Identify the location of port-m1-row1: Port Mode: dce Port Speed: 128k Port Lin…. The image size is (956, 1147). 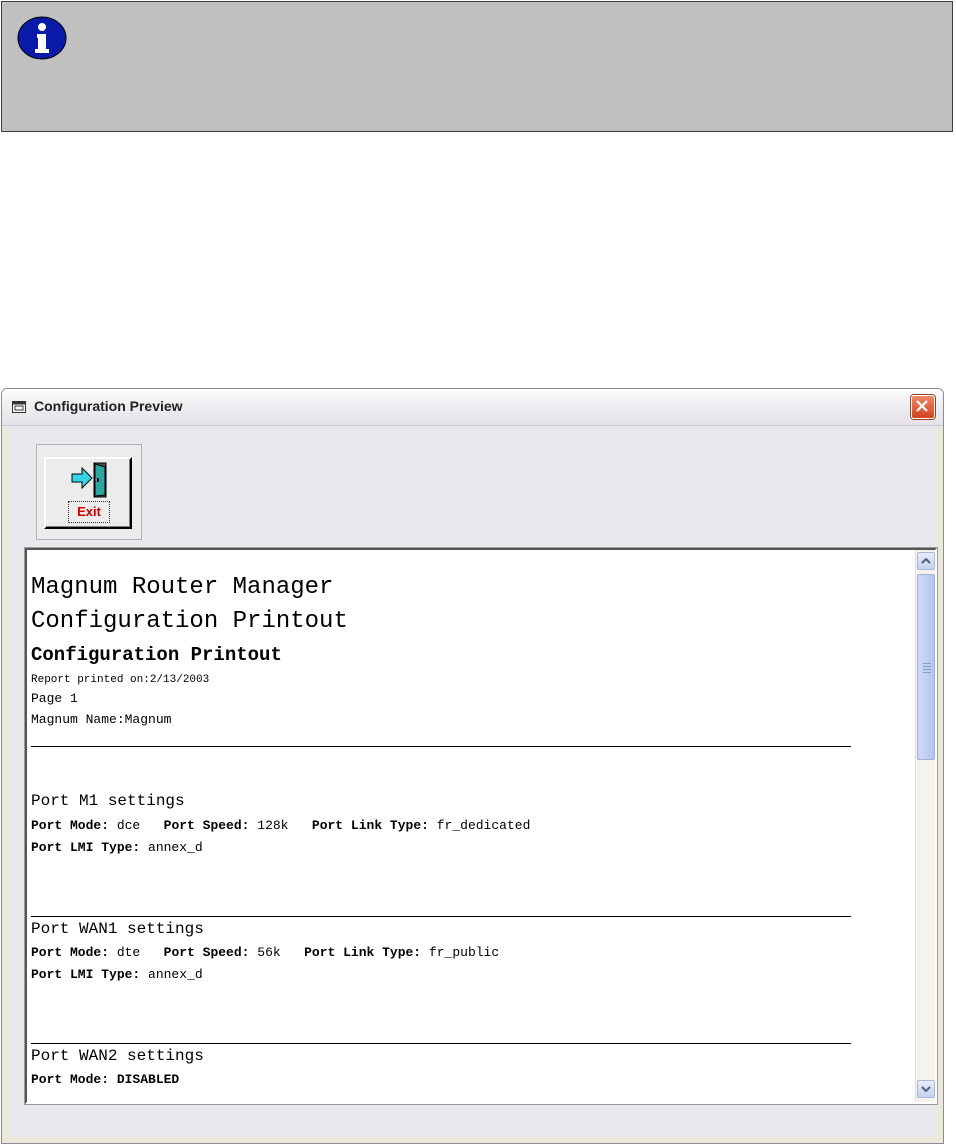
(280, 825).